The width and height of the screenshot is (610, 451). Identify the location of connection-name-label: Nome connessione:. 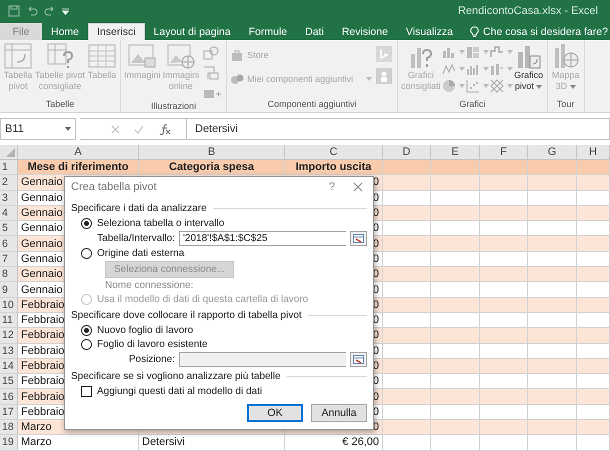
(149, 285).